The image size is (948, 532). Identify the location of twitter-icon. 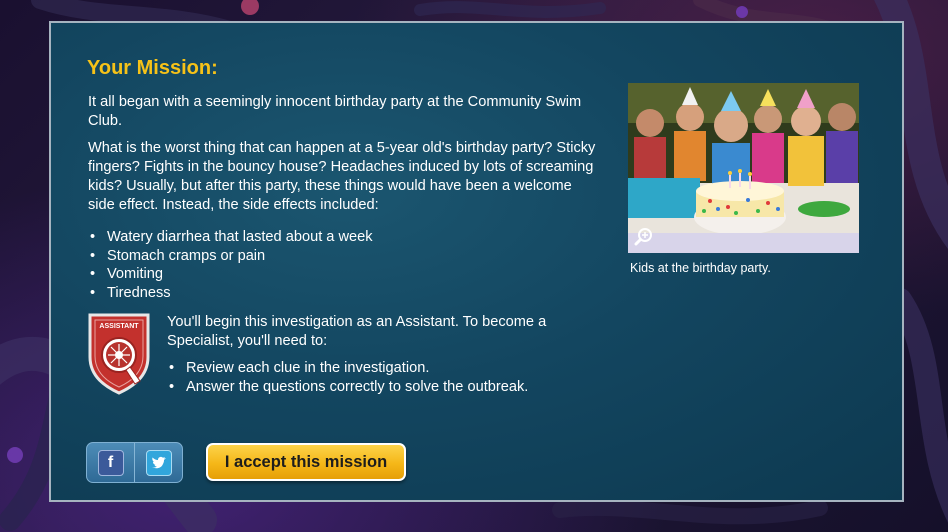
(158, 462).